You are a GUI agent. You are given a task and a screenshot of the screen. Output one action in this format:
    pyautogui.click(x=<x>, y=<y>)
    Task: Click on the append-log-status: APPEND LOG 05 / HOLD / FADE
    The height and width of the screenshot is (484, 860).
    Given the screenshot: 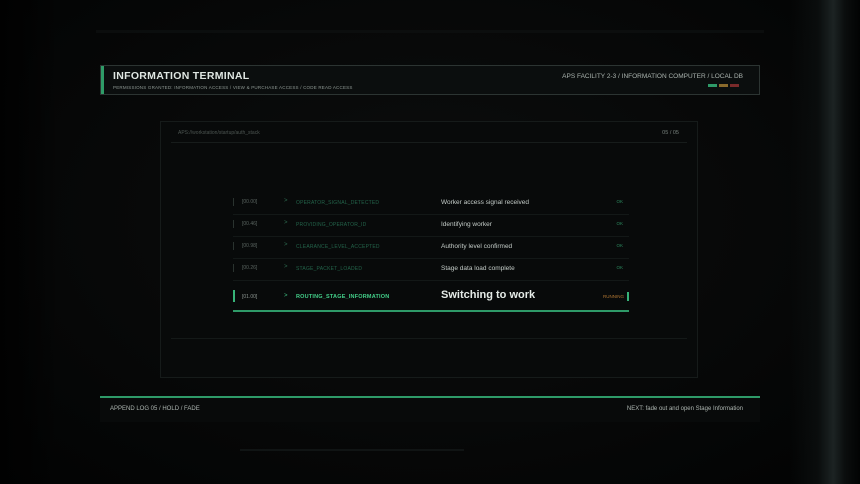 What is the action you would take?
    pyautogui.click(x=155, y=409)
    